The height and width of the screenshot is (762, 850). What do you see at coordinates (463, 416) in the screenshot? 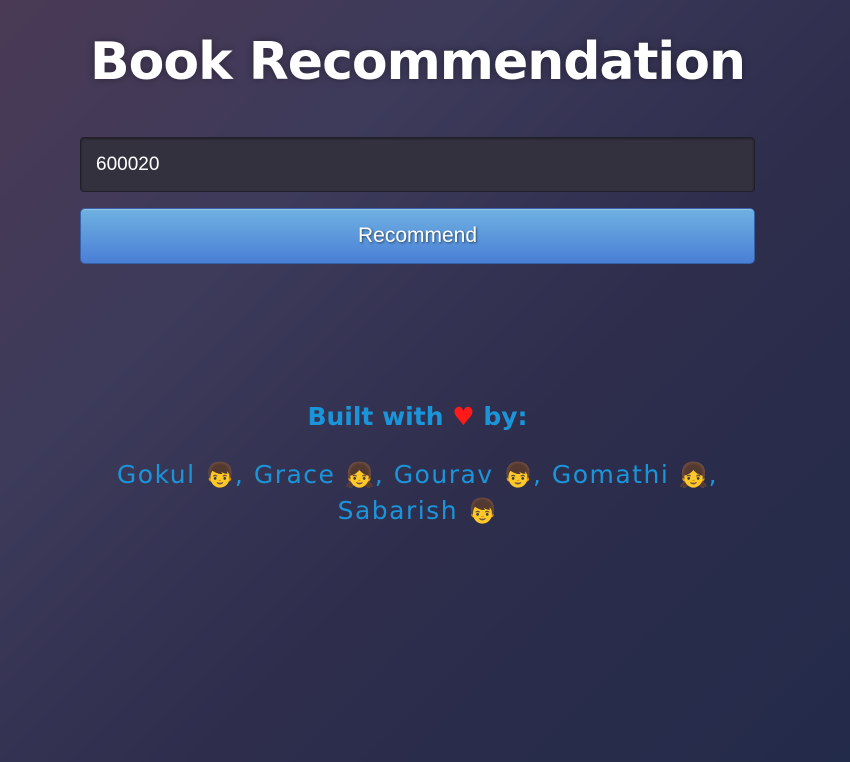
I see `heart-icon: ♥` at bounding box center [463, 416].